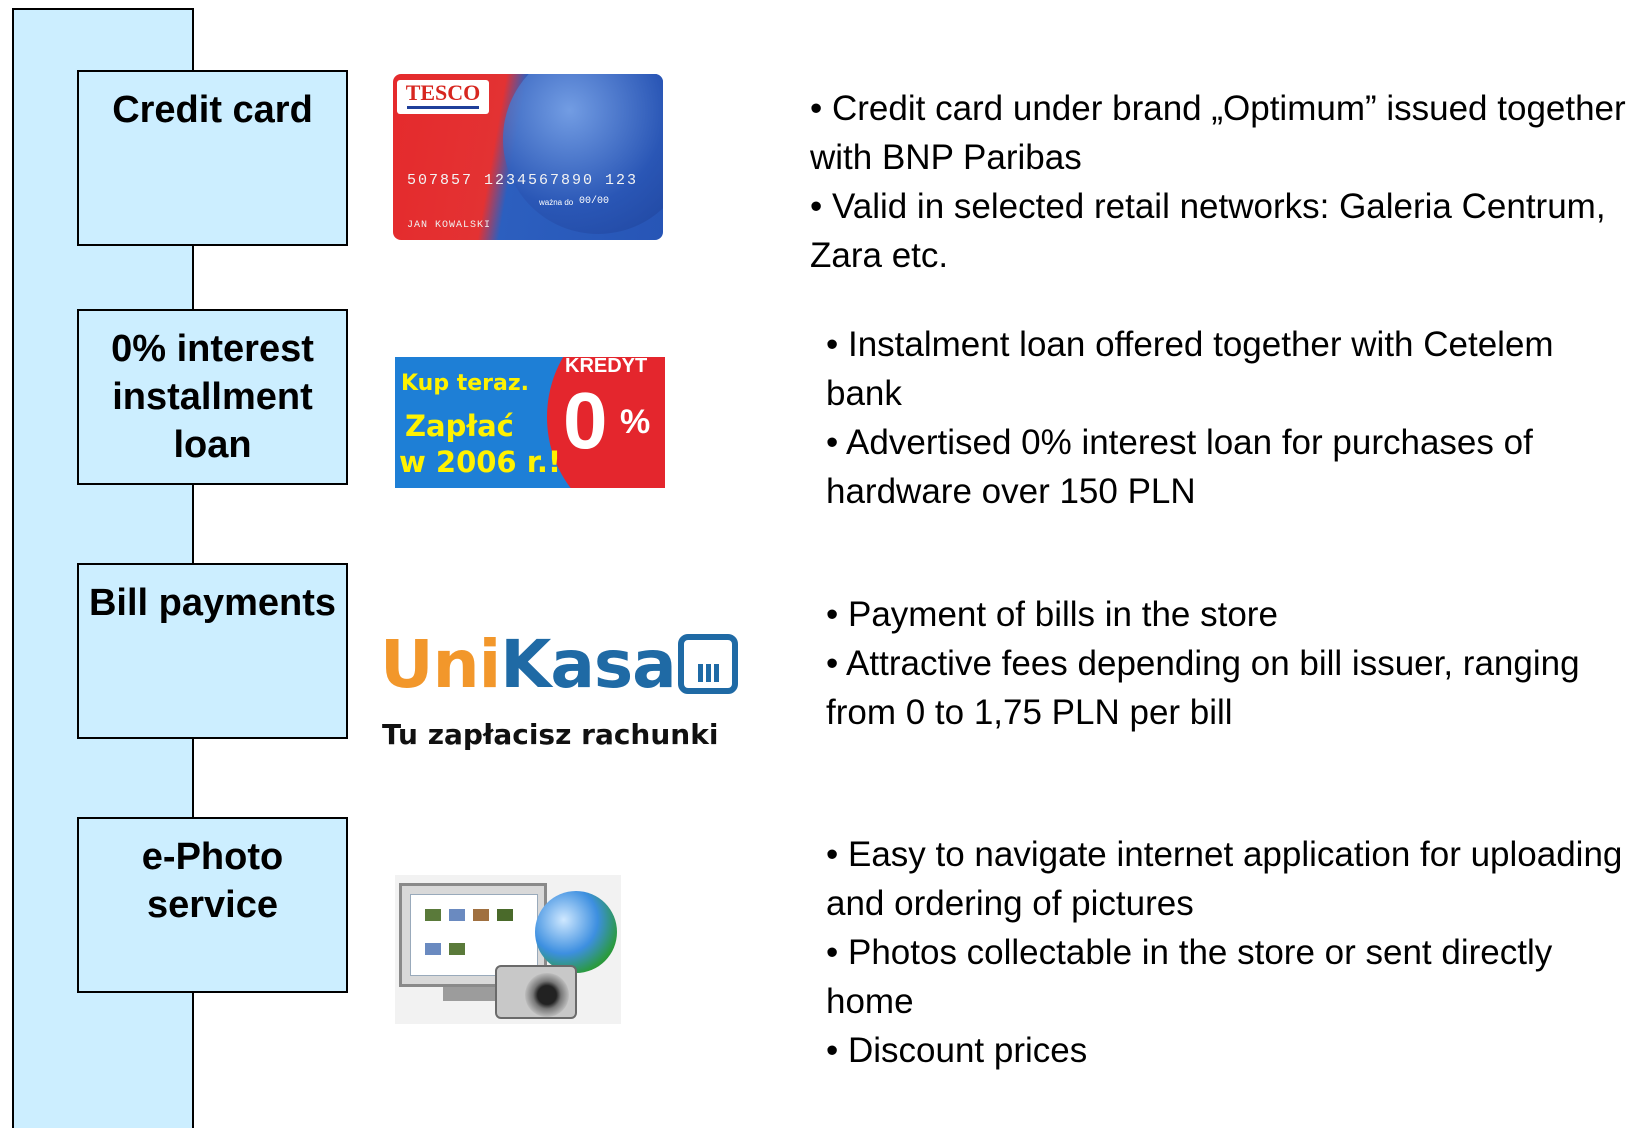 The height and width of the screenshot is (1128, 1647). I want to click on zero-value: 0, so click(585, 420).